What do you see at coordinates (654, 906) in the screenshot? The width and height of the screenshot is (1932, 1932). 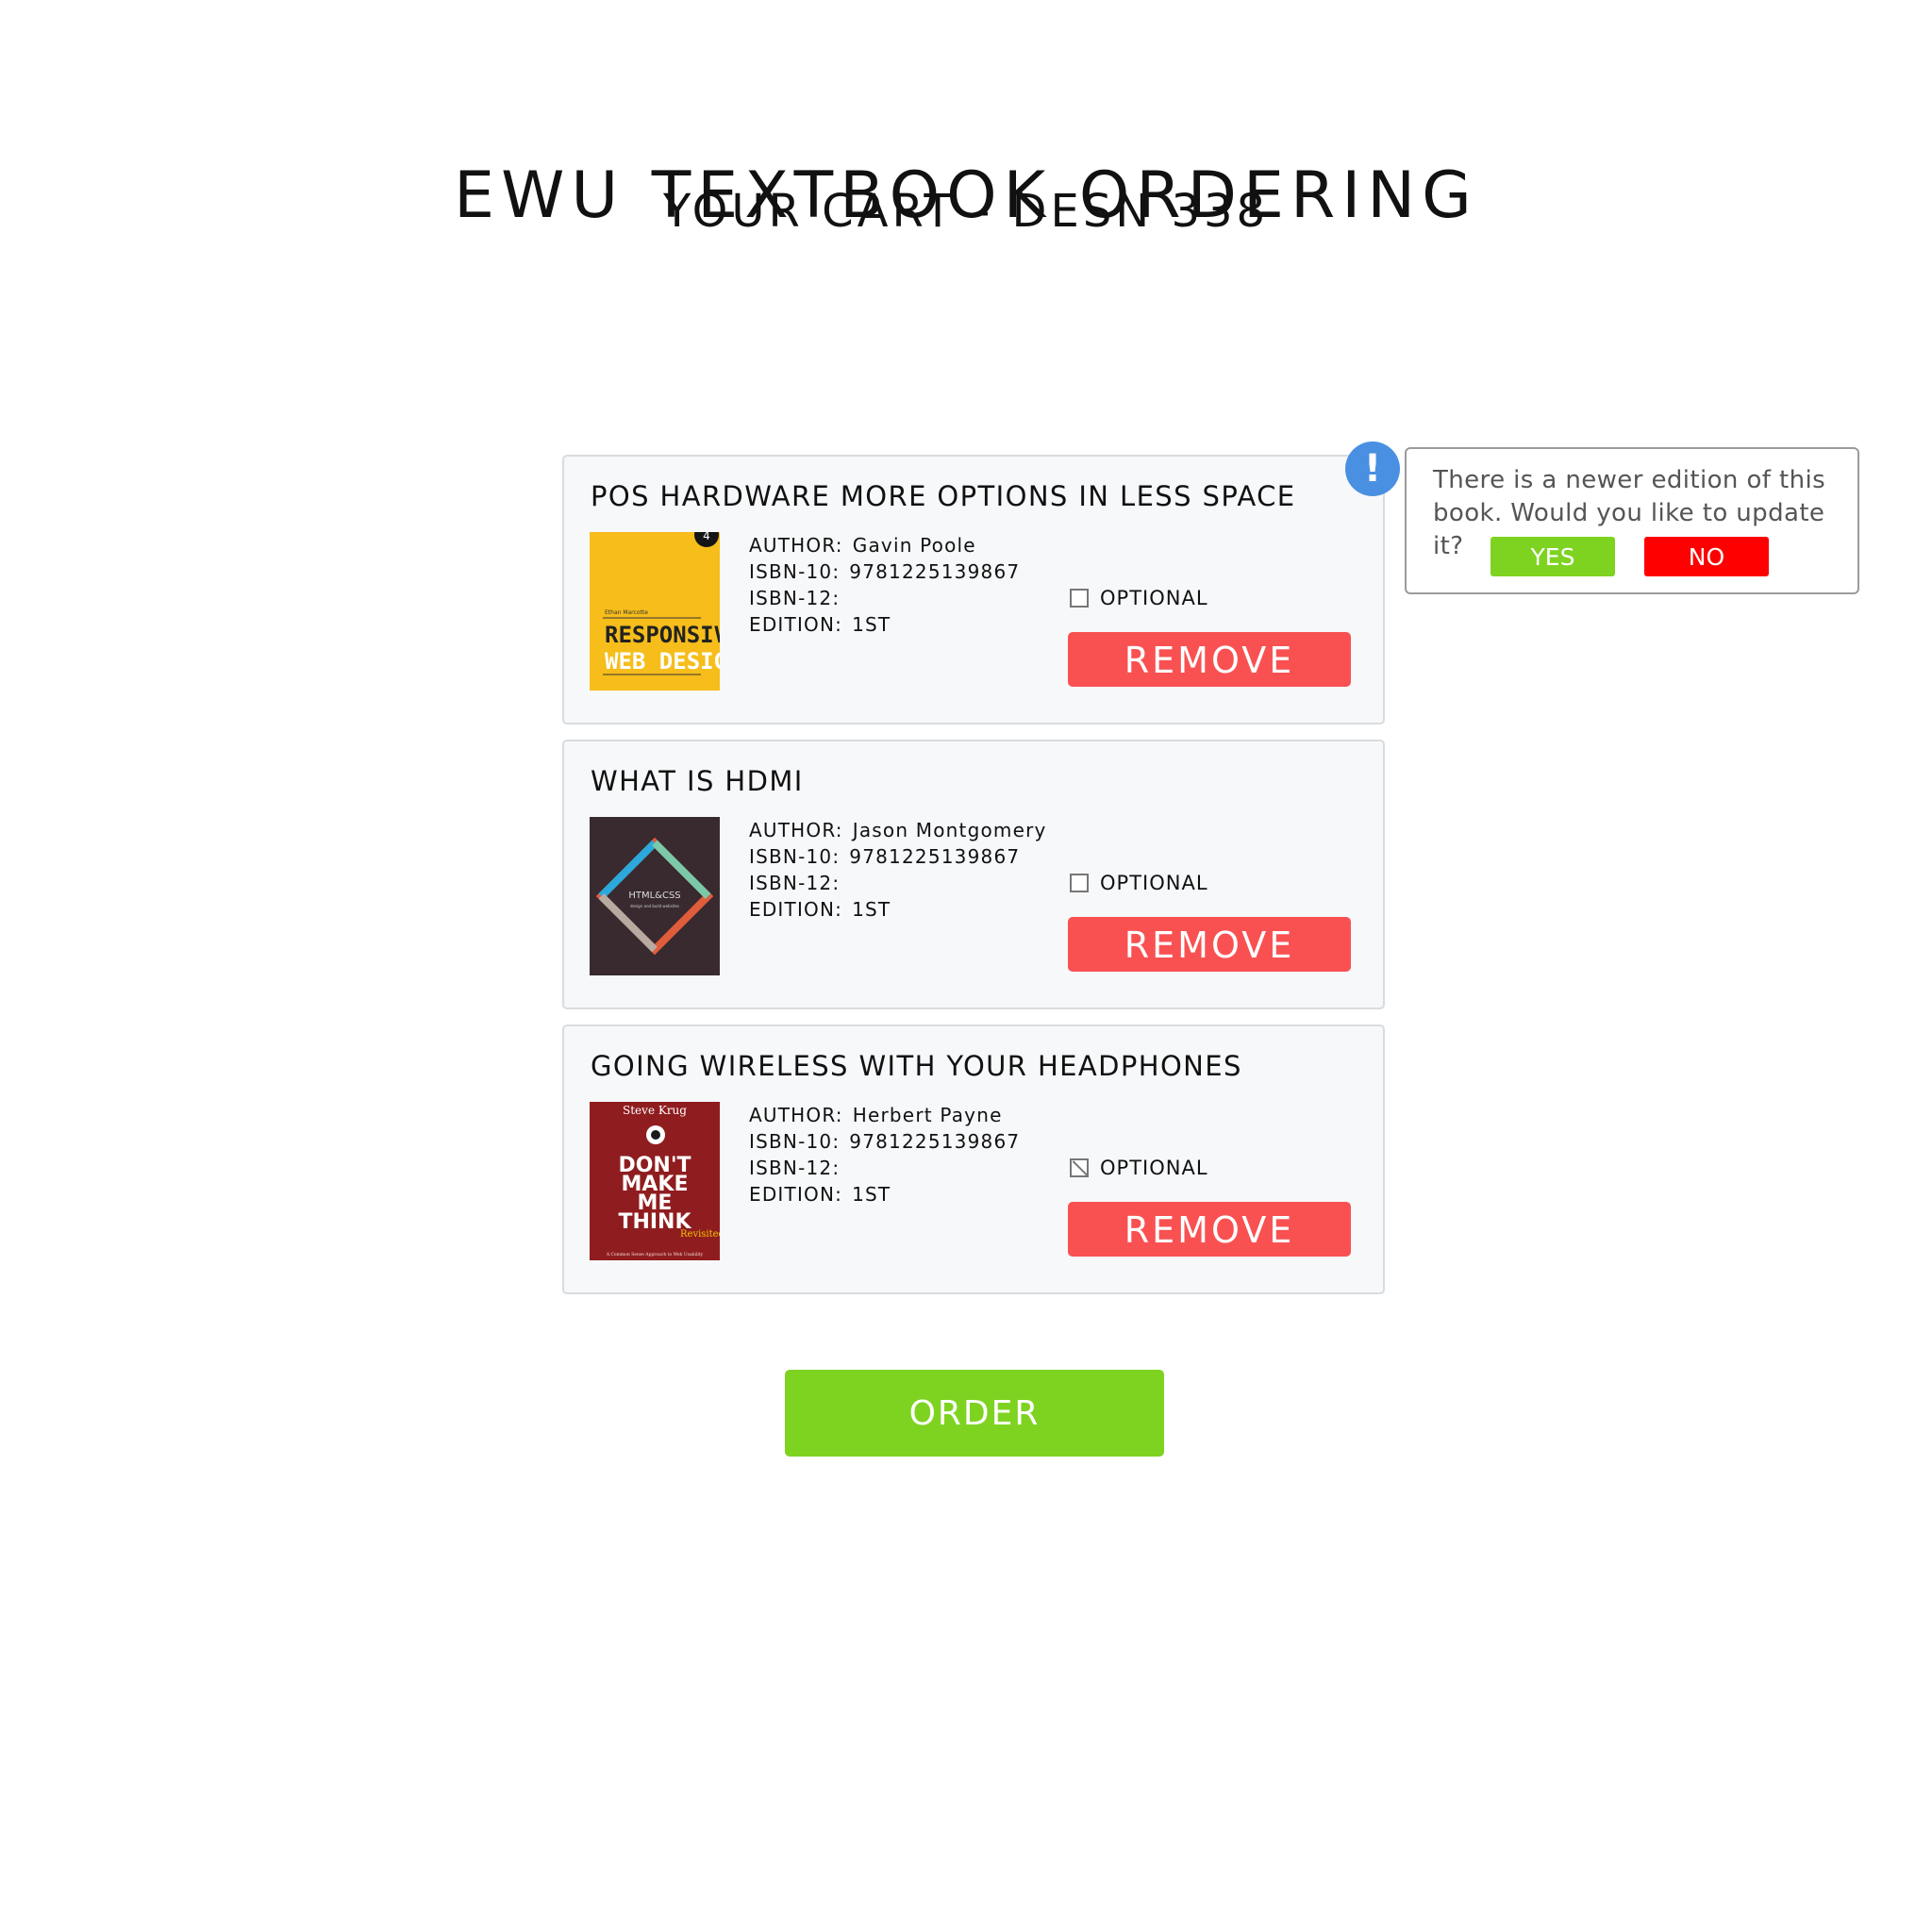 I see `svg-text: design and build websites` at bounding box center [654, 906].